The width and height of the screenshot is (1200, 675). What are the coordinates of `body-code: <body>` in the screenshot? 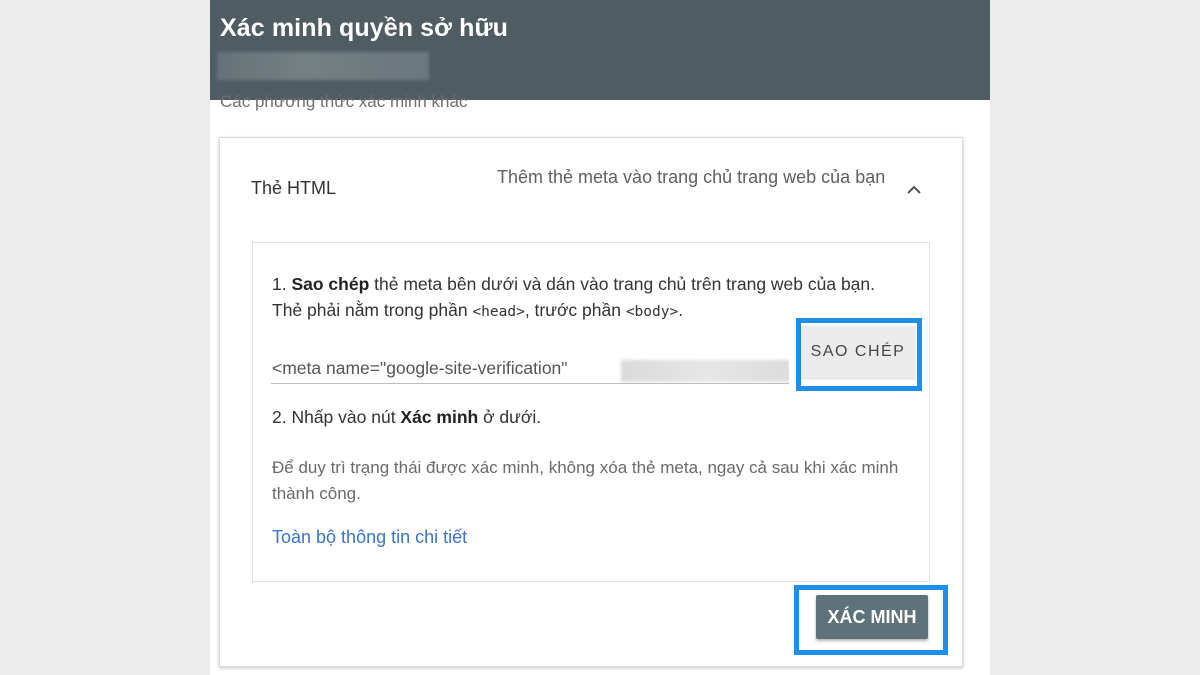 It's located at (652, 312).